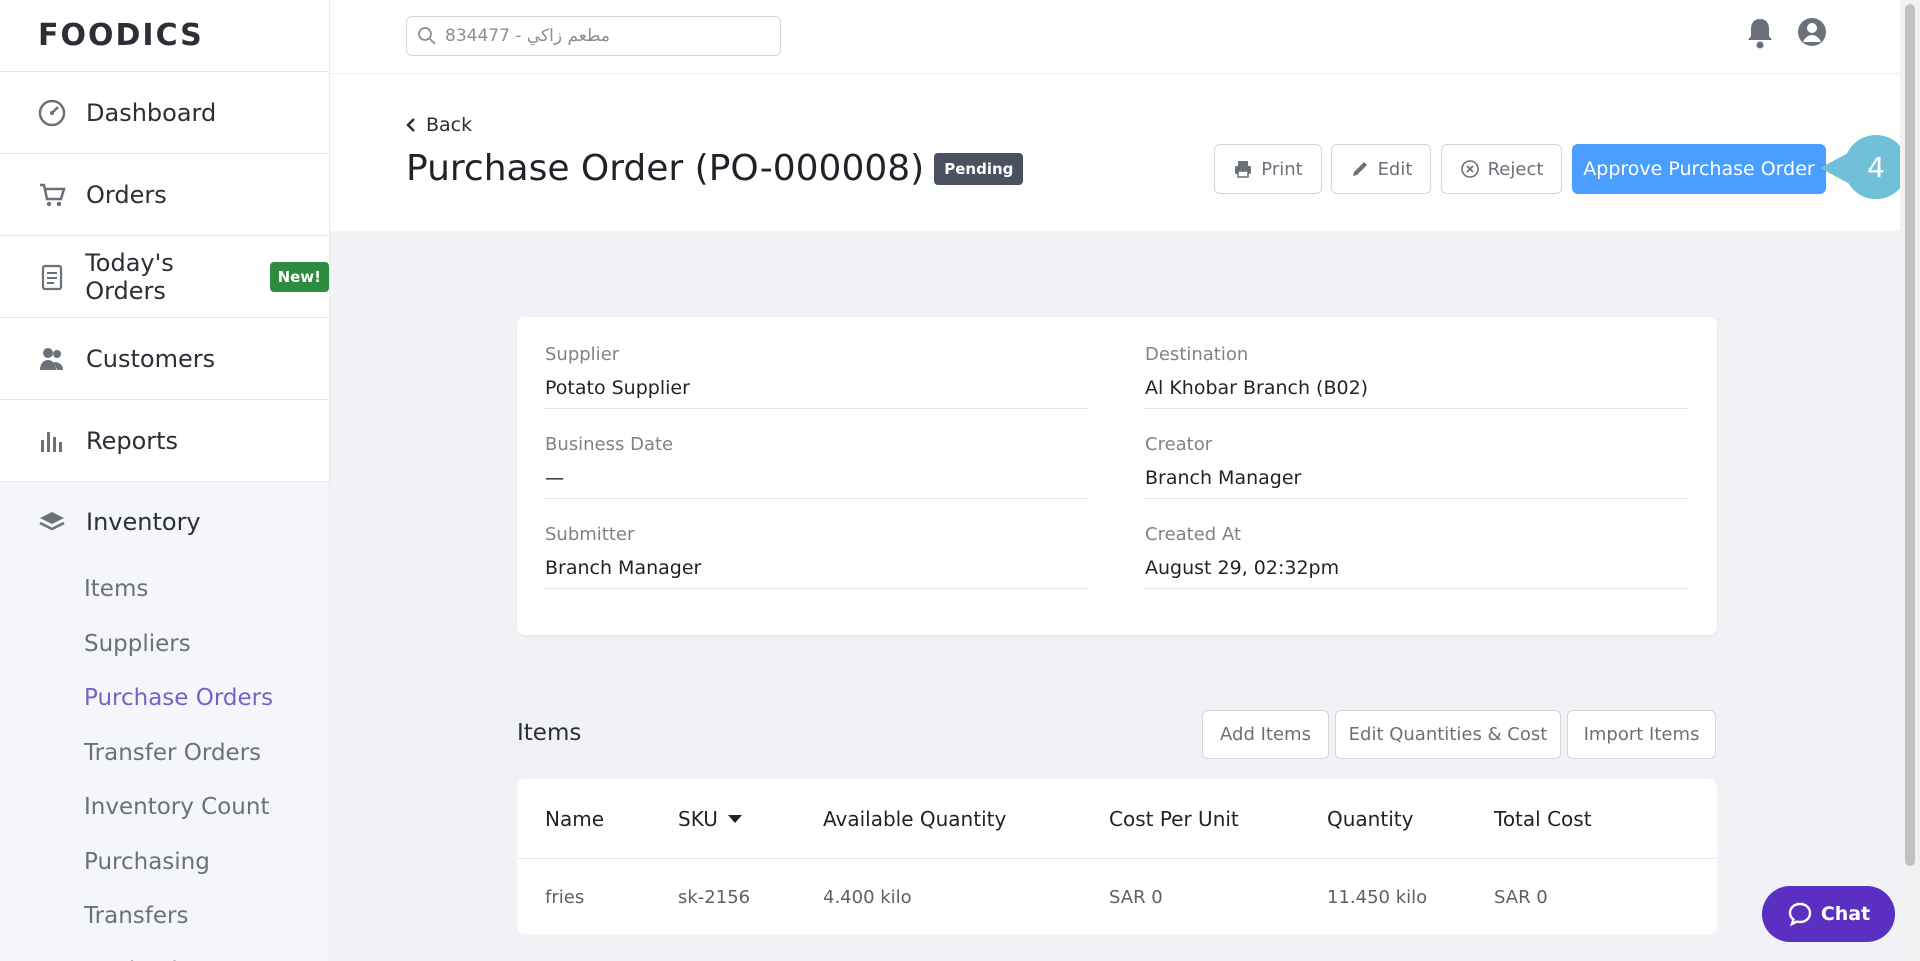 This screenshot has width=1920, height=961. Describe the element at coordinates (1543, 819) in the screenshot. I see `column-header-total-cost: Total Cost` at that location.